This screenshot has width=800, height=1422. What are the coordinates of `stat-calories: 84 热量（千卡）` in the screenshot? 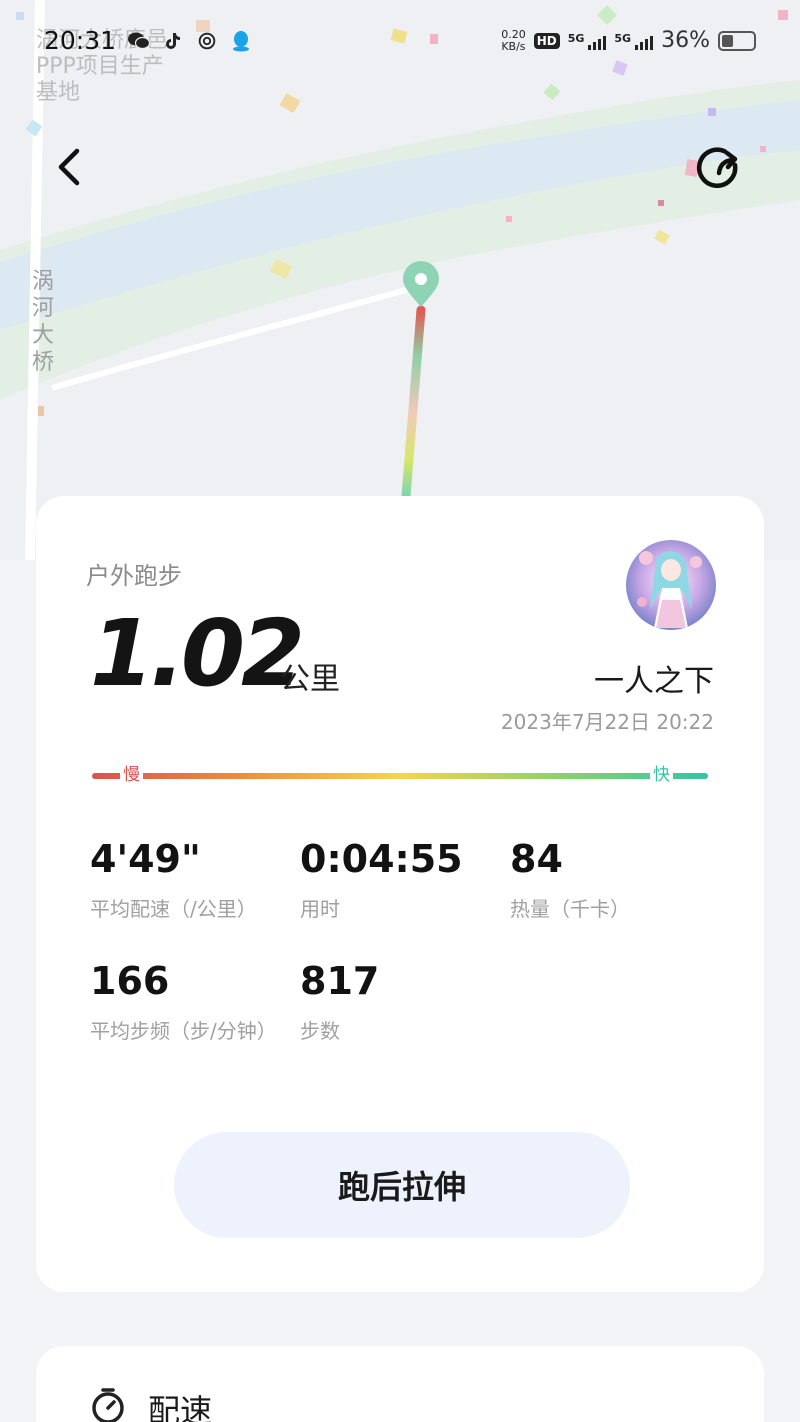 It's located at (610, 880).